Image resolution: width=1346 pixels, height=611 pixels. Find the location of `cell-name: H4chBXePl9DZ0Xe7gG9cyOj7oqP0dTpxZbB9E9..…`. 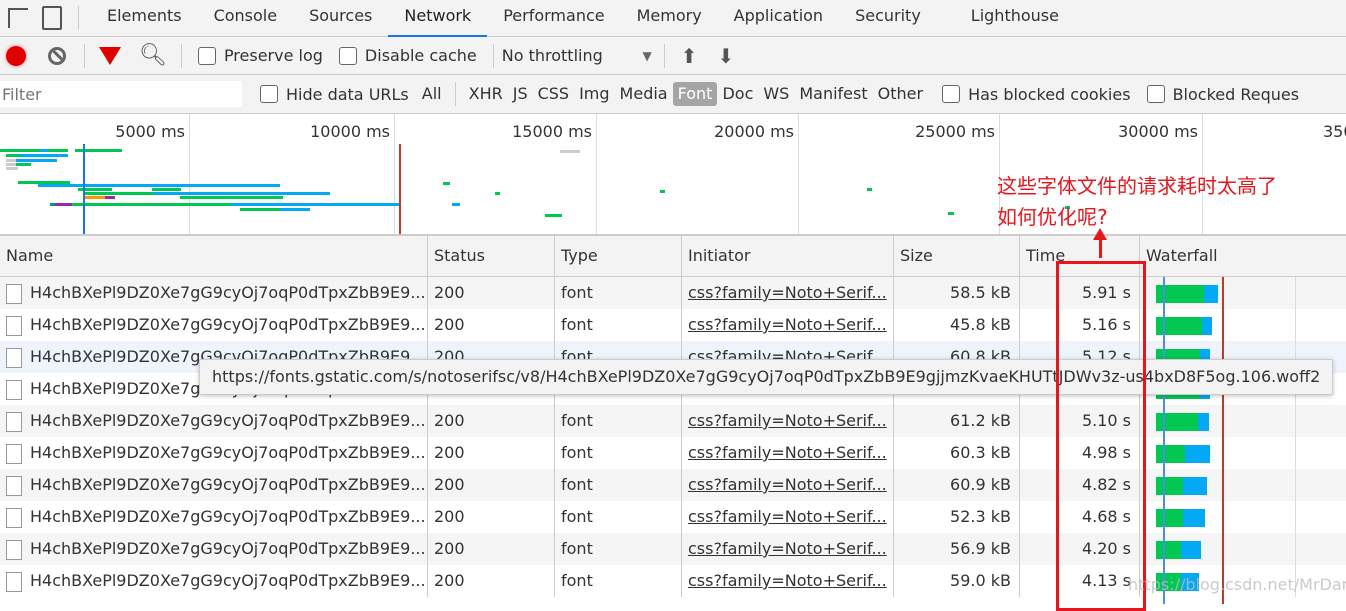

cell-name: H4chBXePl9DZ0Xe7gG9cyOj7oqP0dTpxZbB9E9..… is located at coordinates (213, 293).